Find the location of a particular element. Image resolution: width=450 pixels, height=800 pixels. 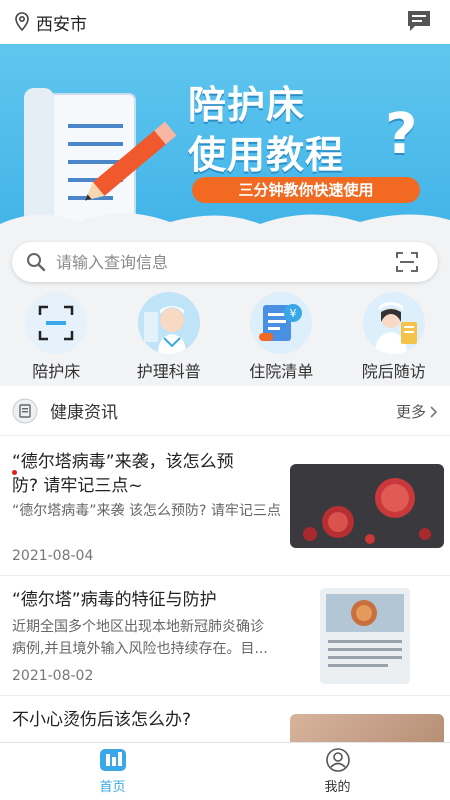

virus-thumbnail is located at coordinates (367, 506).